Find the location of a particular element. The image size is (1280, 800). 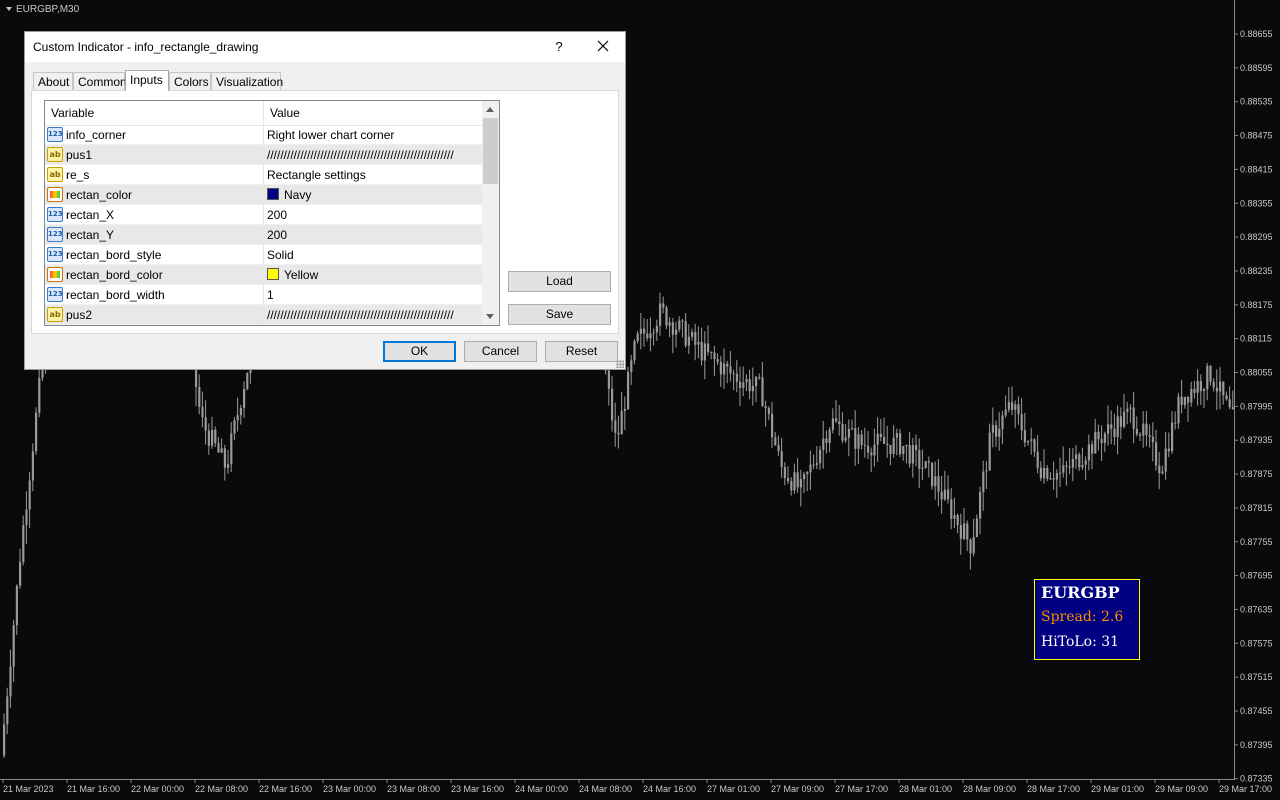

info-symbol: EURGBP is located at coordinates (1080, 592).